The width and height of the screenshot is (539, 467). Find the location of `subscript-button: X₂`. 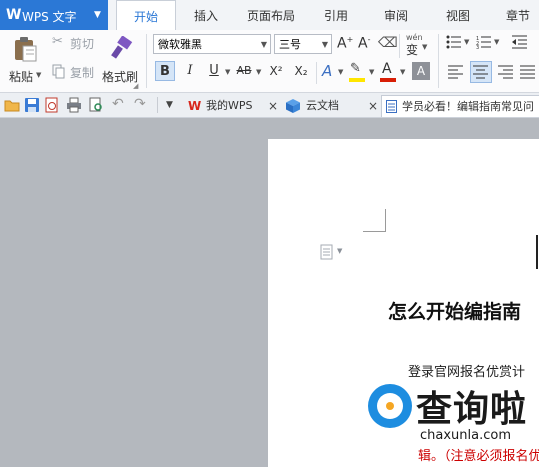

subscript-button: X₂ is located at coordinates (301, 71).